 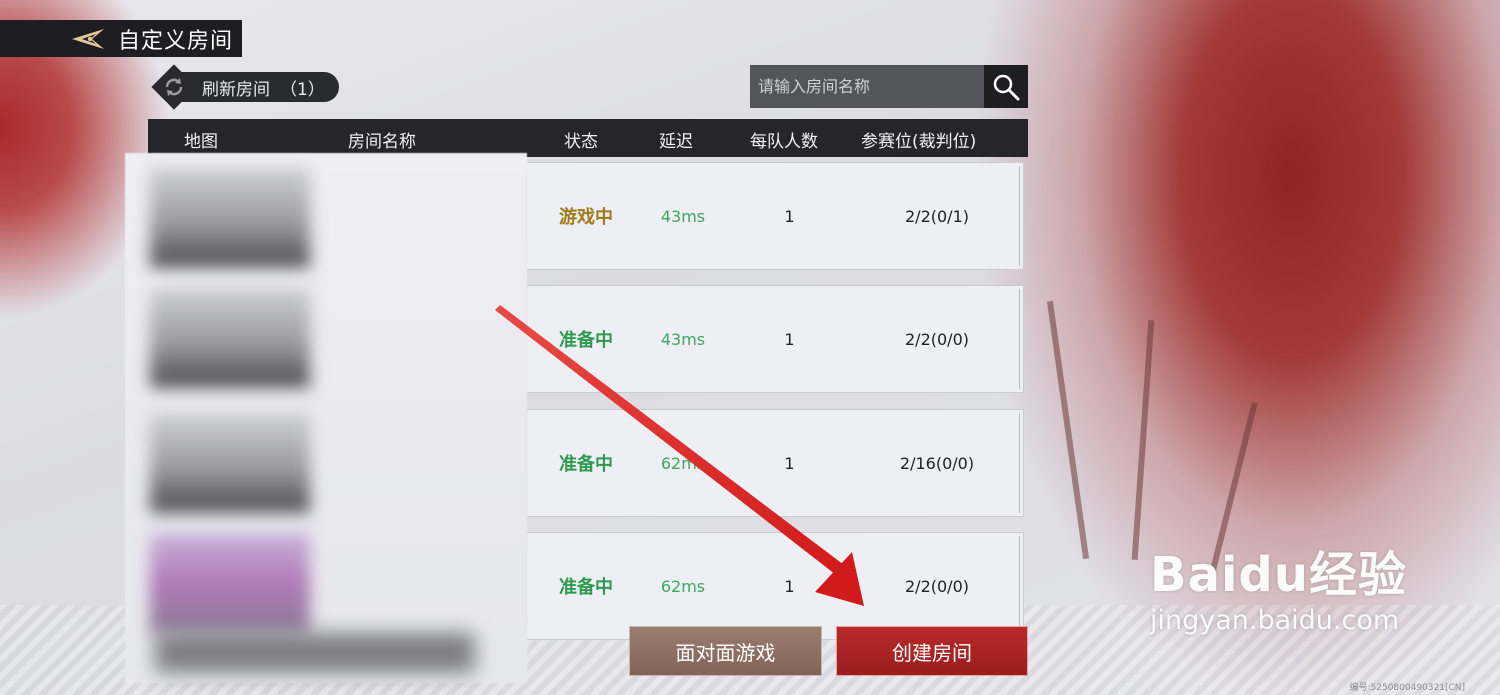 I want to click on baidu-watermark: Baidu经验 jingyan.baidu.com, so click(x=1278, y=585).